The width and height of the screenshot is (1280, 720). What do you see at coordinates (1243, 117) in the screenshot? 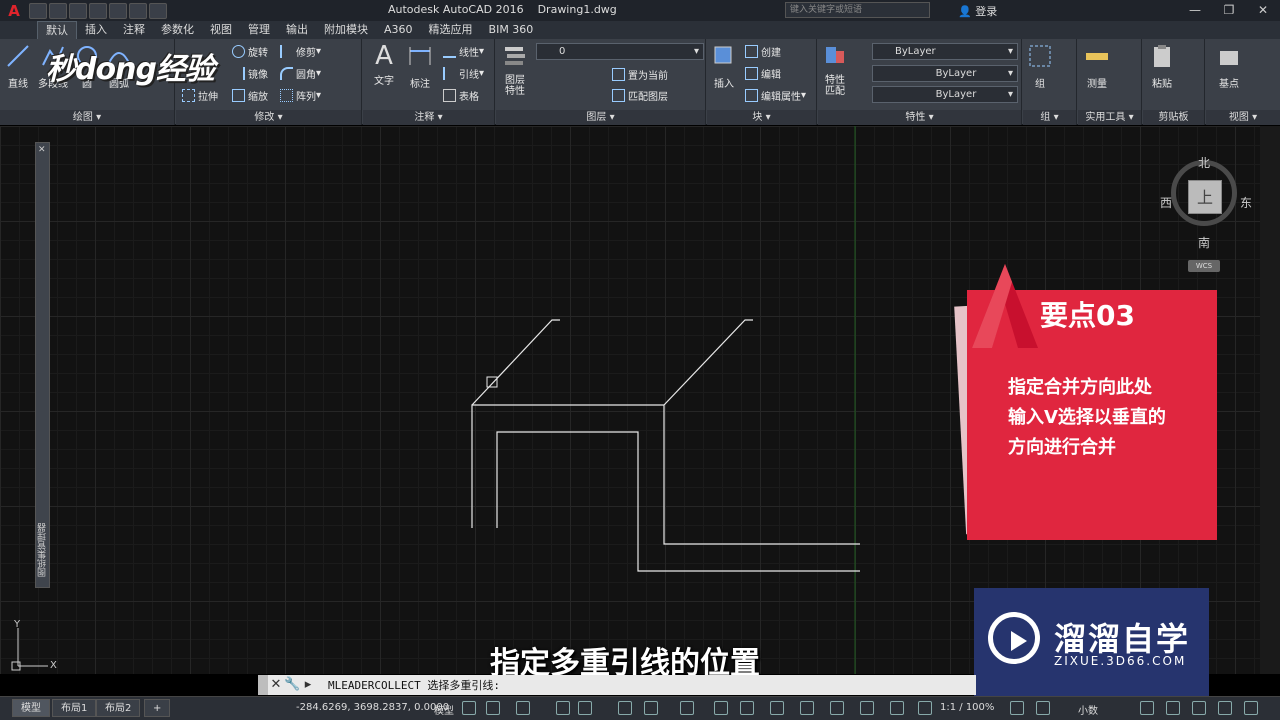
I see `view-panel-title: 视图 ▾` at bounding box center [1243, 117].